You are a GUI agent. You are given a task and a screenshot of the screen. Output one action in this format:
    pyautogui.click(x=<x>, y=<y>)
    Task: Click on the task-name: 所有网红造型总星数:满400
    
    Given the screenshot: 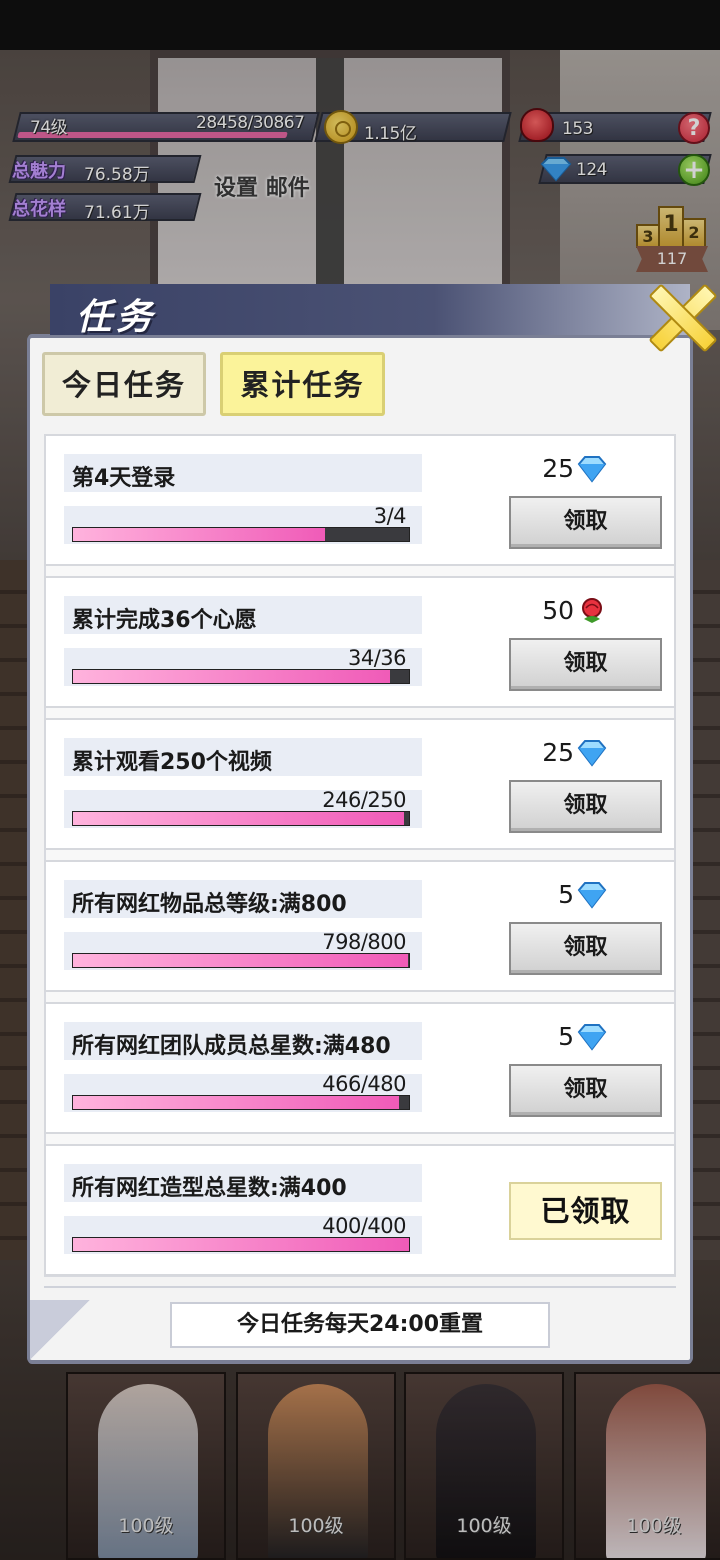 What is the action you would take?
    pyautogui.click(x=209, y=1188)
    